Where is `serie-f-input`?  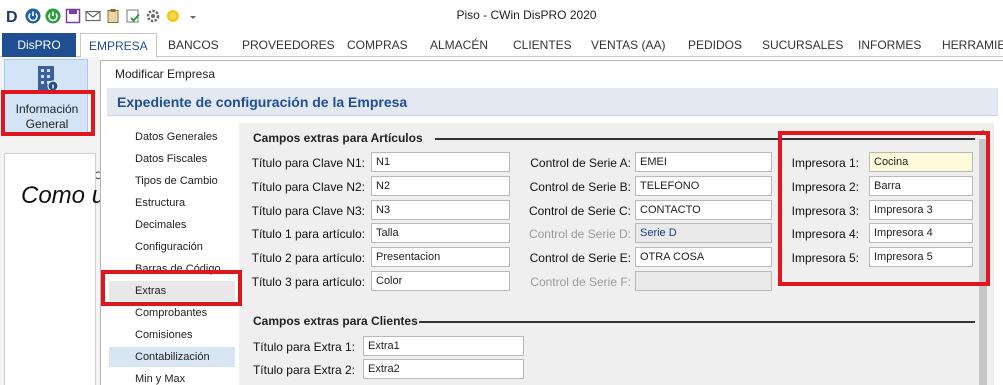
serie-f-input is located at coordinates (703, 281).